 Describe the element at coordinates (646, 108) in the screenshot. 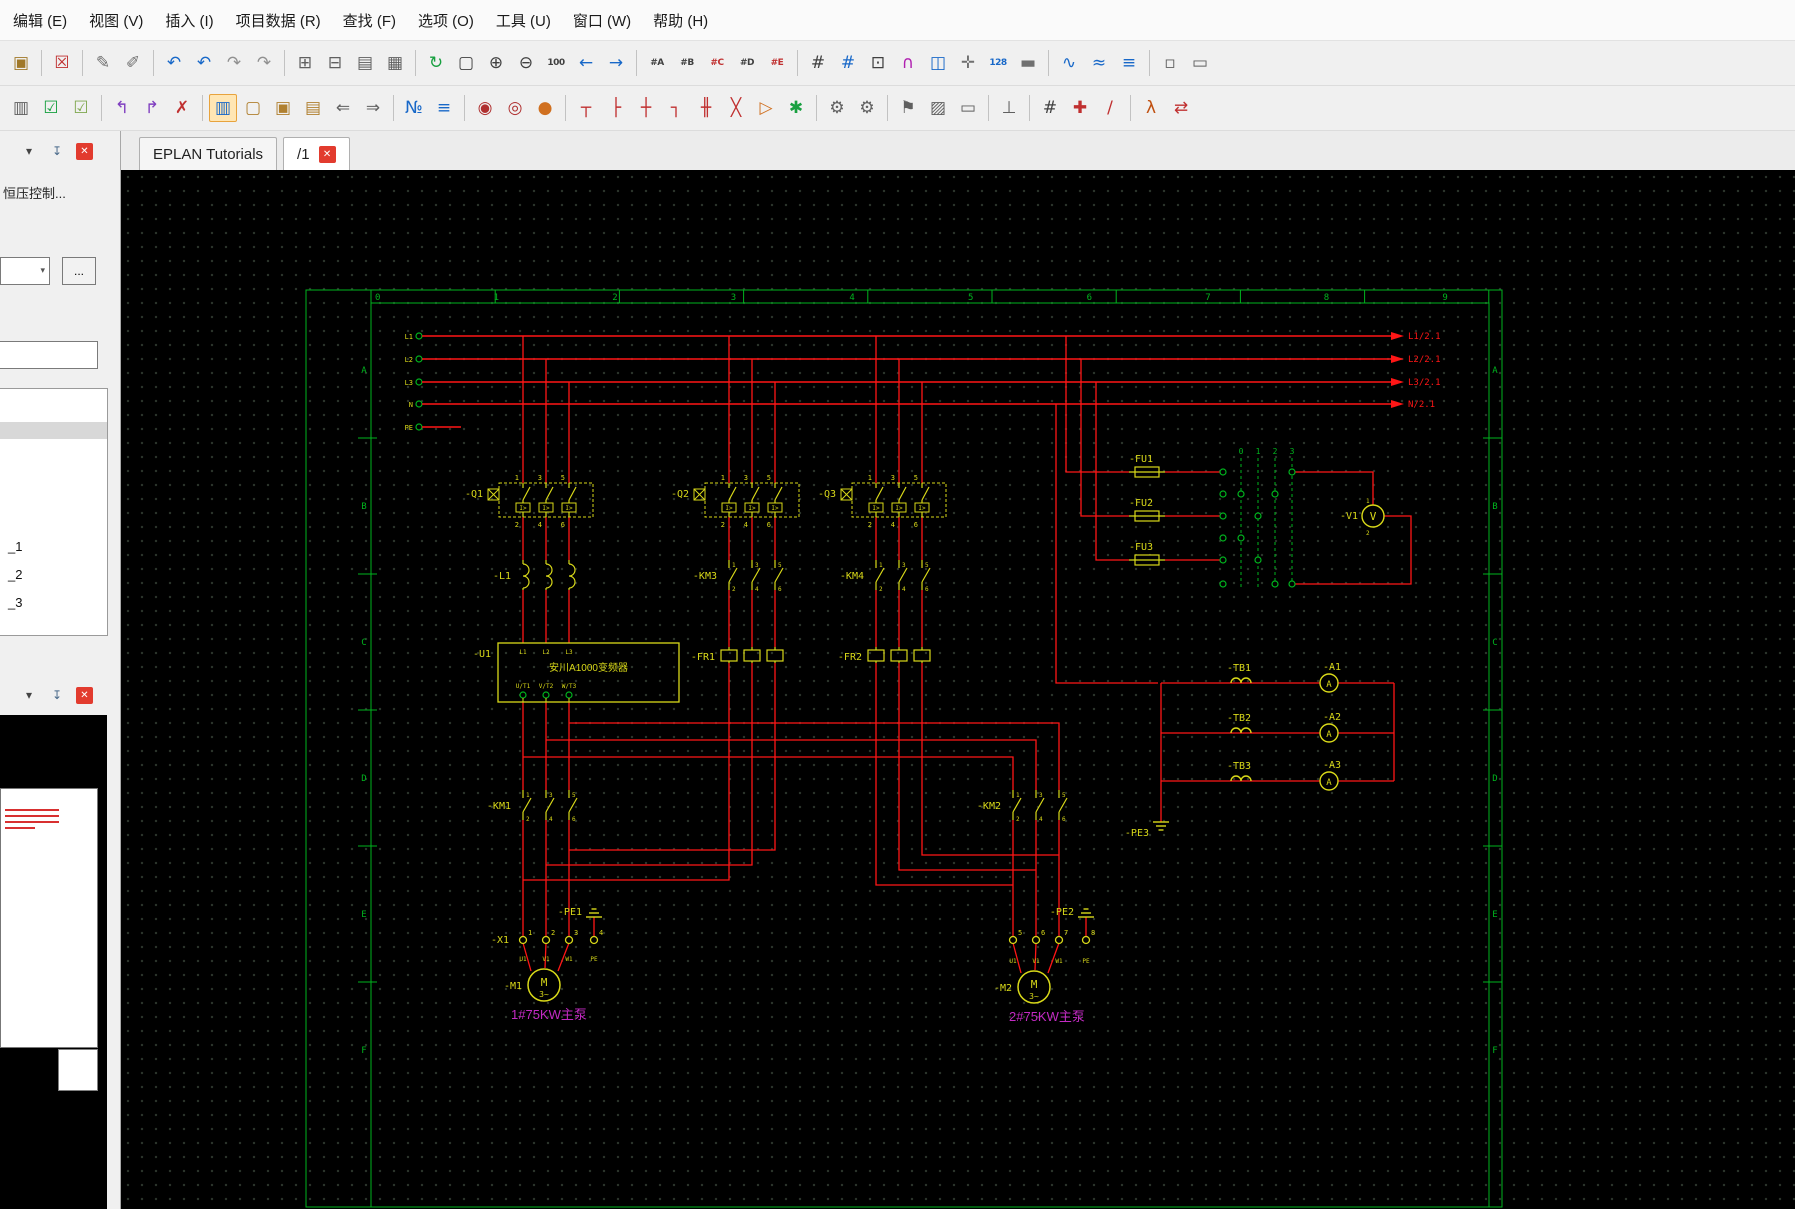

I see `connection-symbol-cross-icon: ┼` at that location.